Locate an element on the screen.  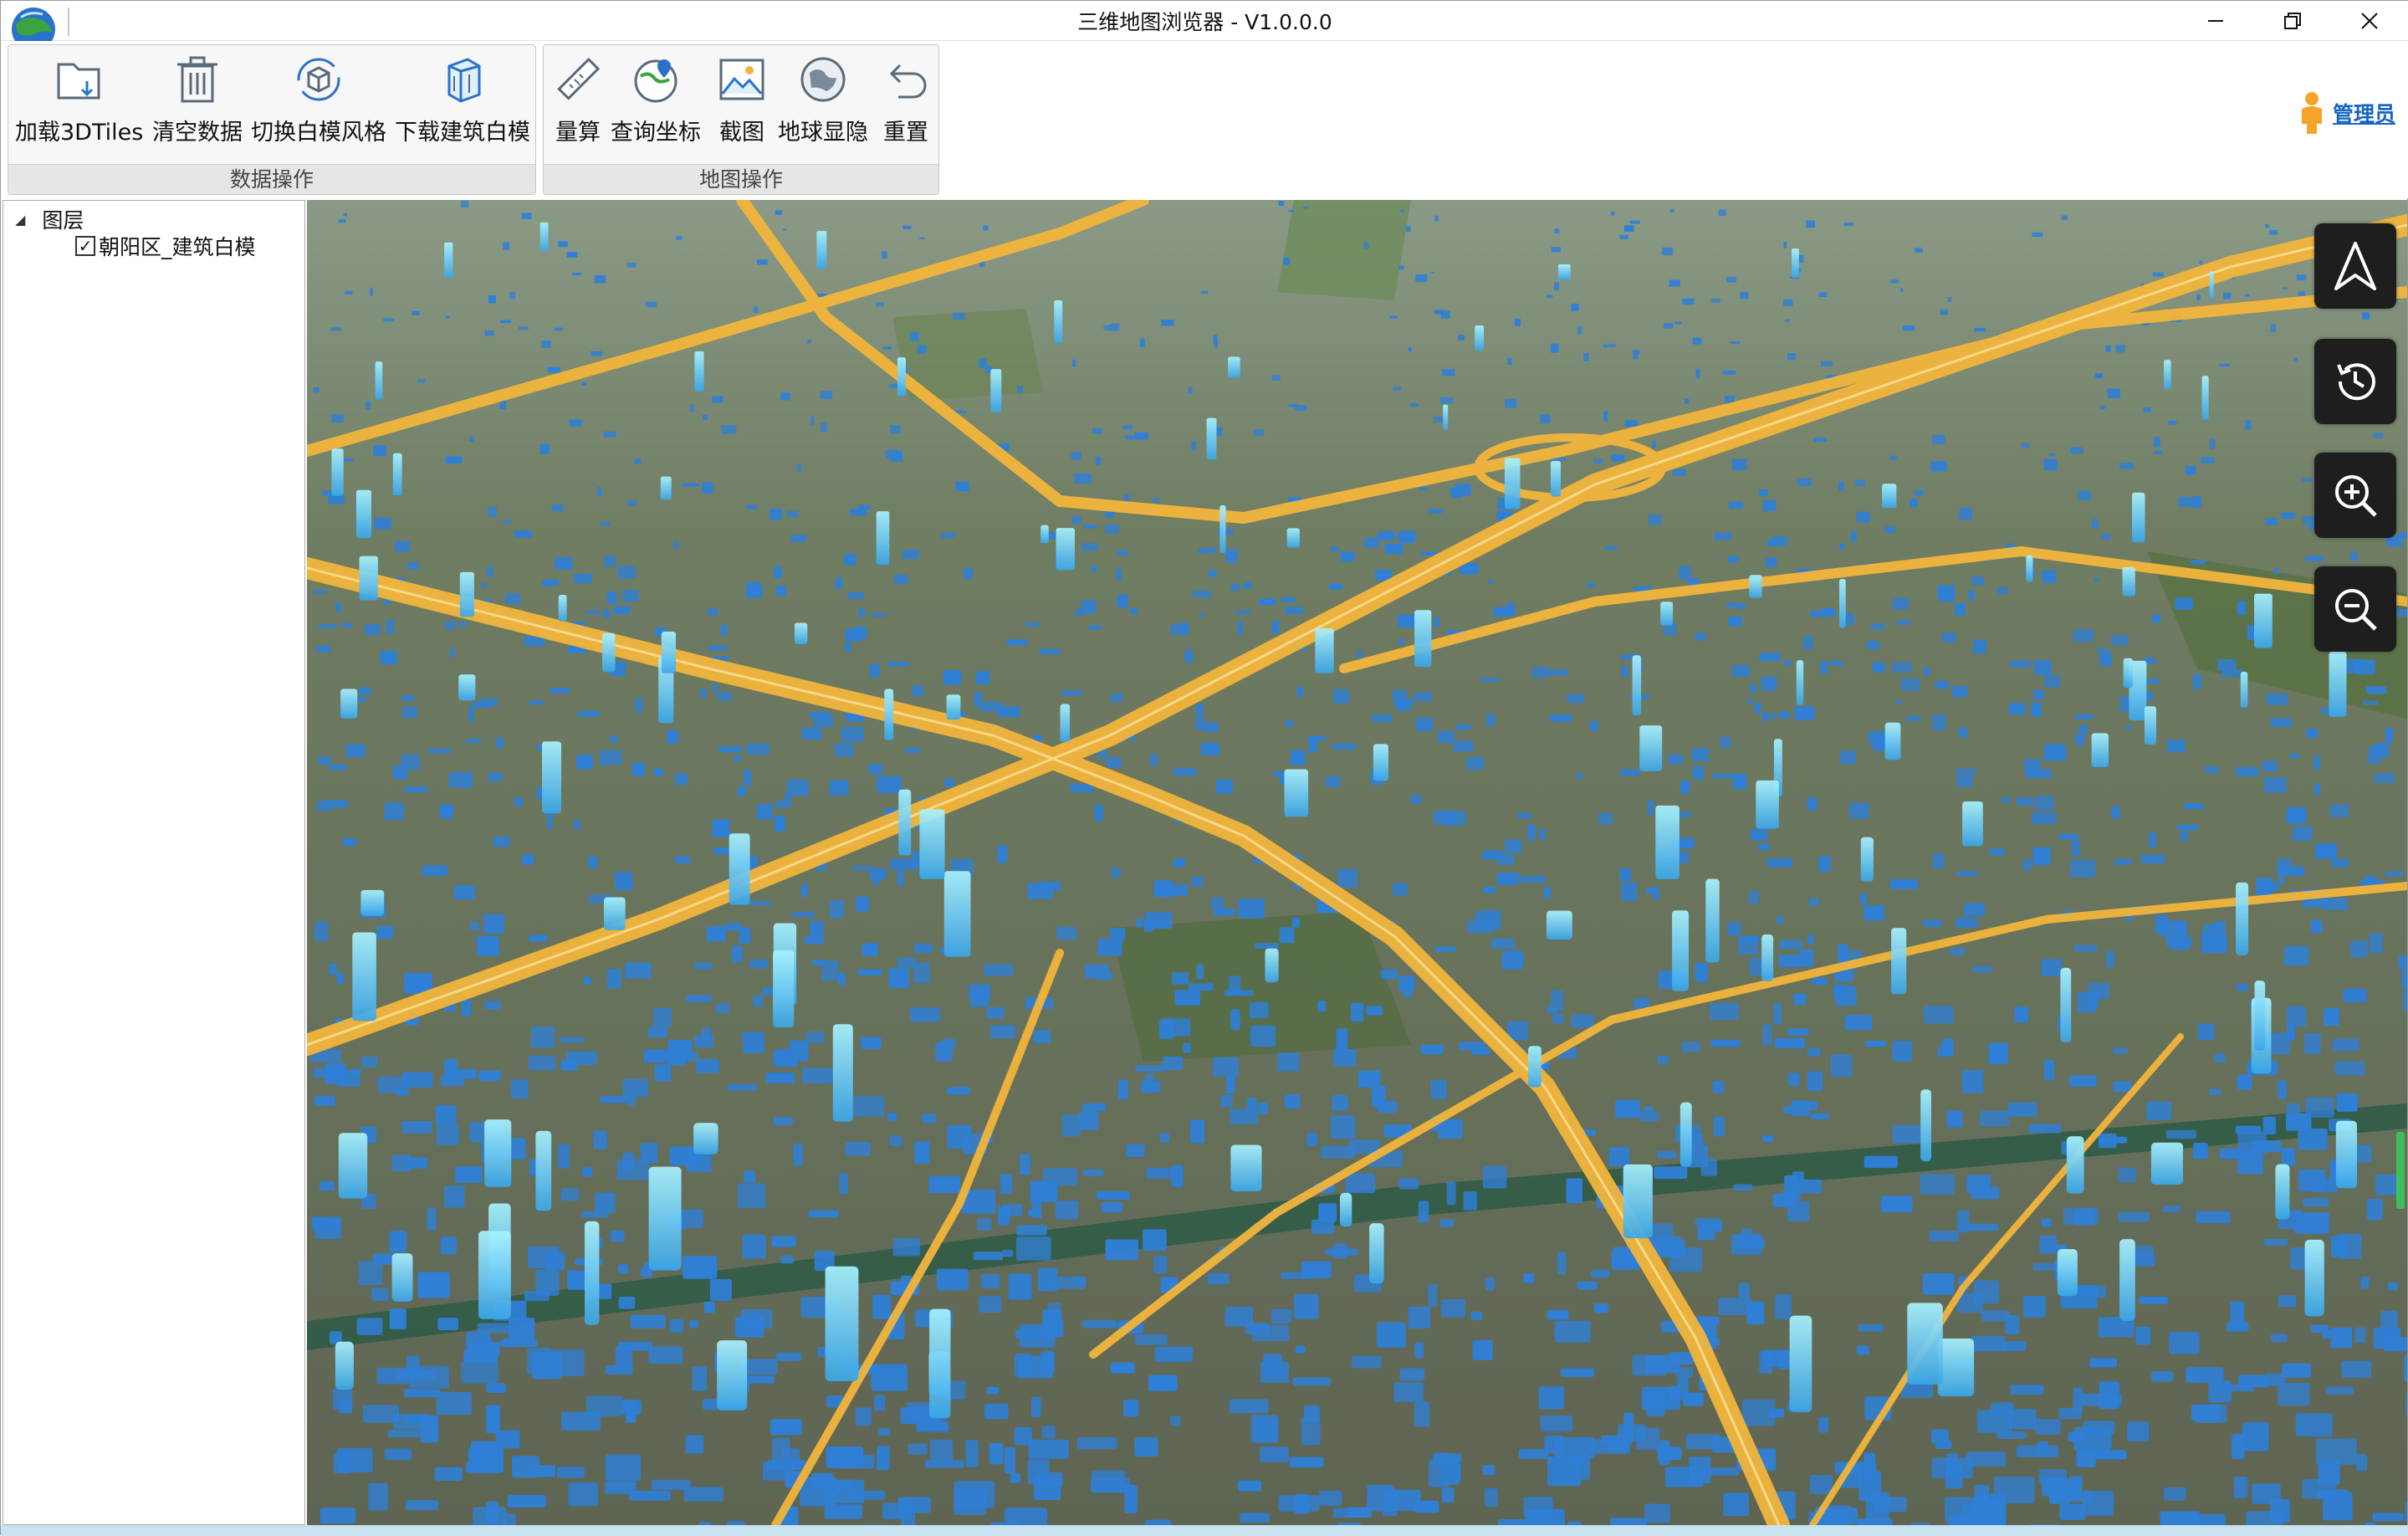
screenshot-button: 截图 is located at coordinates (741, 106).